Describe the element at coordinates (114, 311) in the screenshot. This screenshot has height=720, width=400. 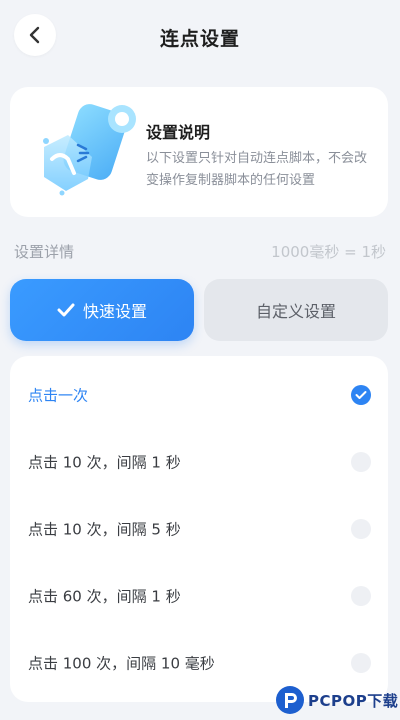
I see `tab-quick-label: 快速设置` at that location.